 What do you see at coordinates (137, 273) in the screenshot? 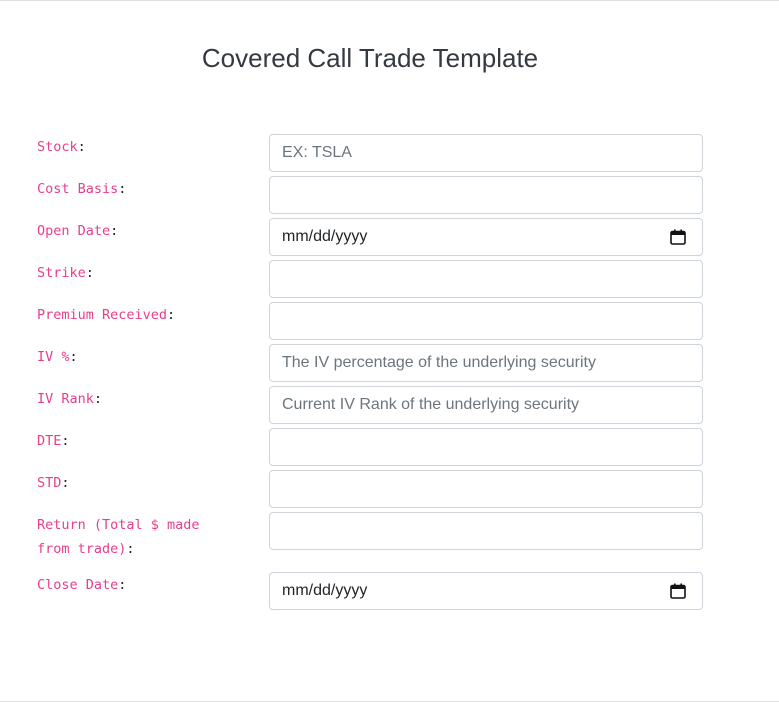
I see `strike-label: Strike:` at bounding box center [137, 273].